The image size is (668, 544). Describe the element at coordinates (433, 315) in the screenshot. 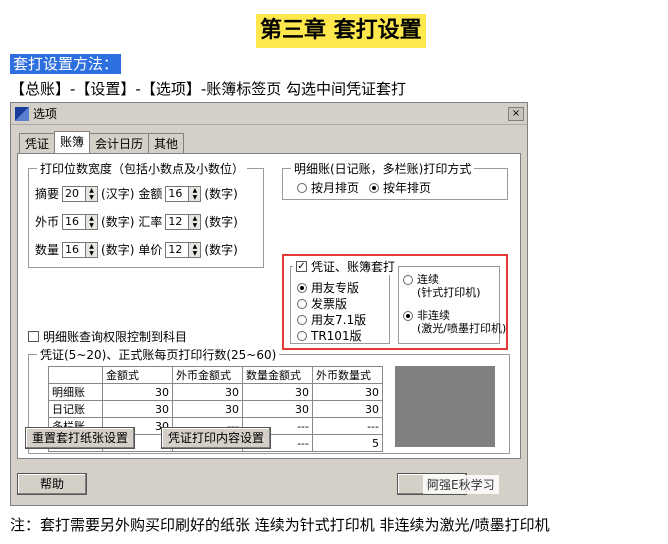

I see `noncontinuous-label: 非连续` at that location.